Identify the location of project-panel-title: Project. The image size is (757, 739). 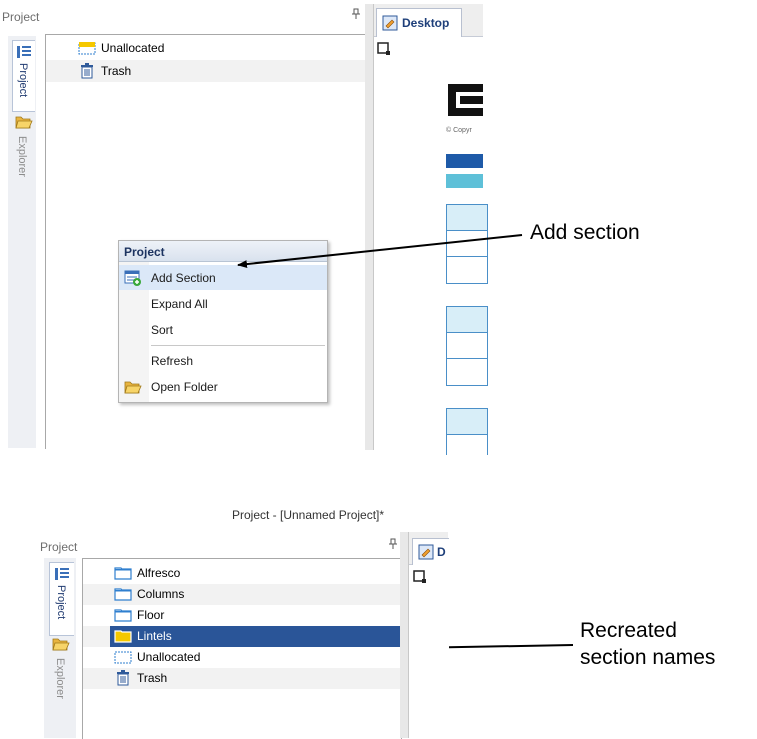
(59, 547).